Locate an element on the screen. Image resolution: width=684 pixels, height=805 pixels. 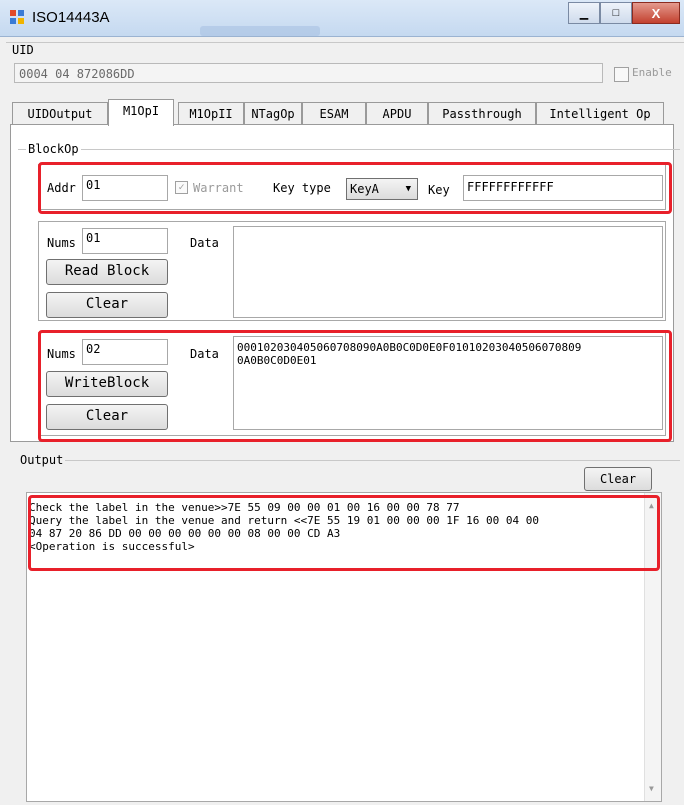
app-icon is located at coordinates (17, 17).